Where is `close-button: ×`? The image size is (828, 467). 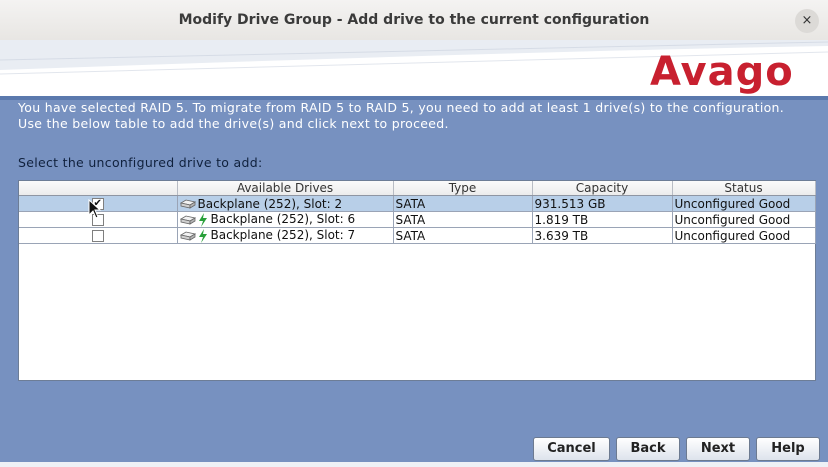
close-button: × is located at coordinates (807, 21).